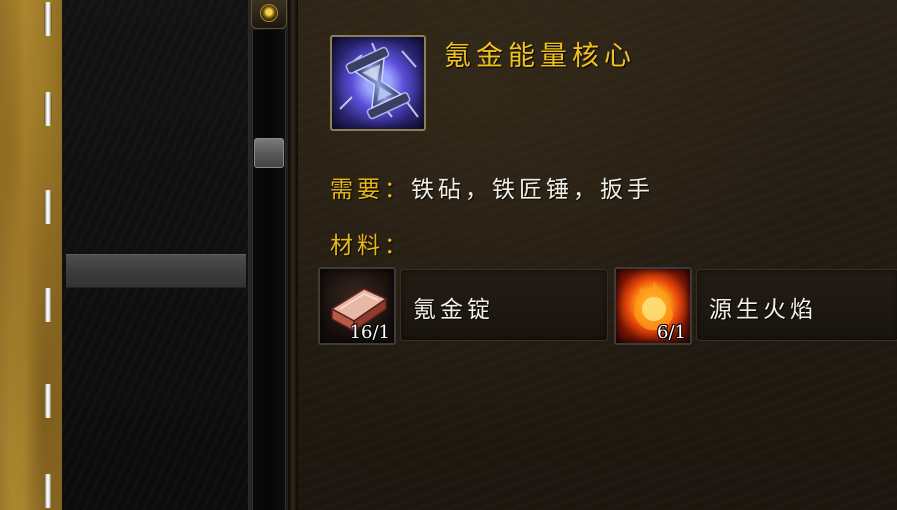 The height and width of the screenshot is (510, 897). Describe the element at coordinates (453, 310) in the screenshot. I see `reagent-name: 氪金锭` at that location.